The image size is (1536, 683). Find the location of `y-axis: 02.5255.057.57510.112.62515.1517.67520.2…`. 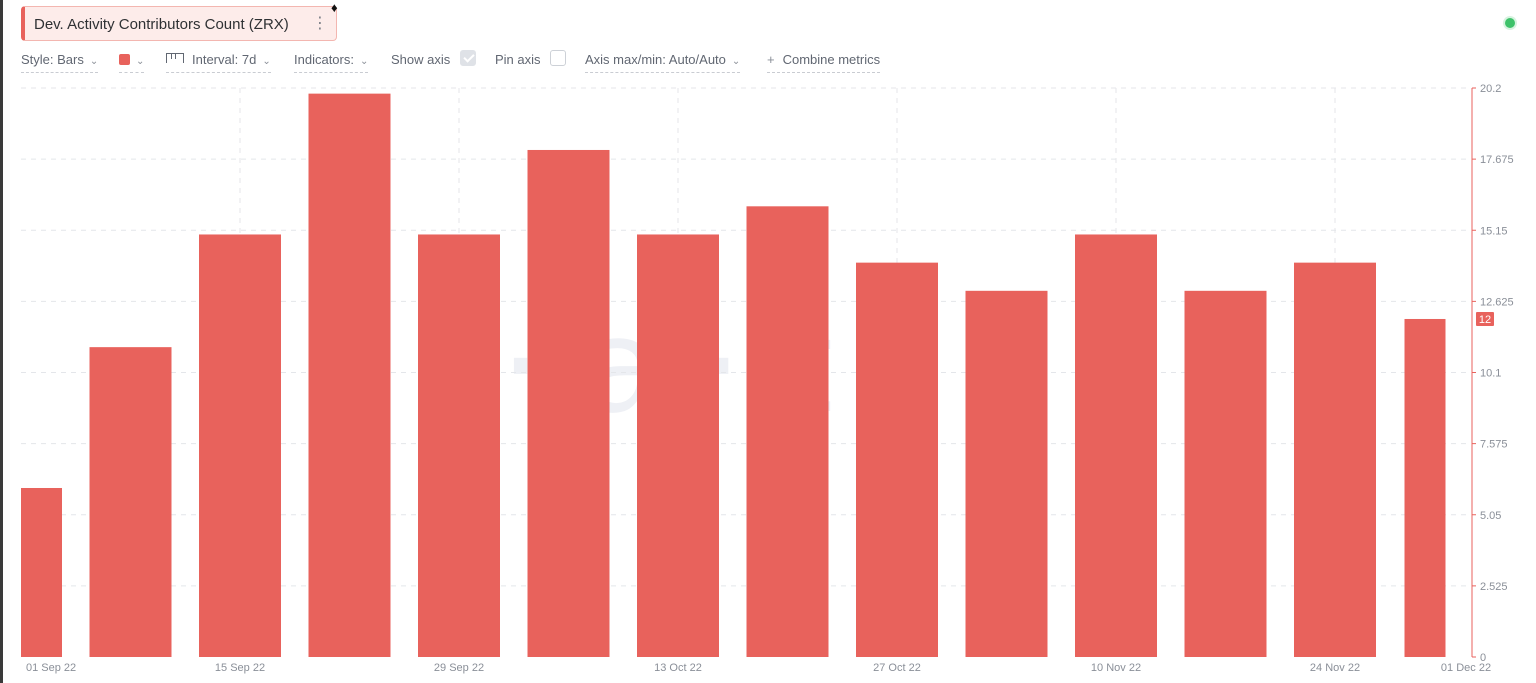

y-axis: 02.5255.057.57510.112.62515.1517.67520.2… is located at coordinates (1492, 373).